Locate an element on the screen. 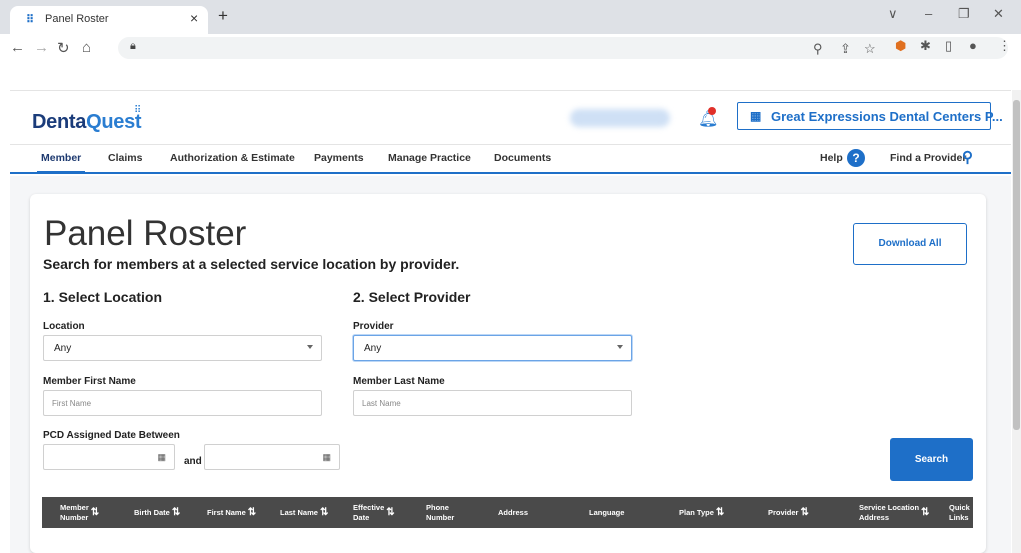  browser-menu-icon: ⋮ is located at coordinates (1004, 46).